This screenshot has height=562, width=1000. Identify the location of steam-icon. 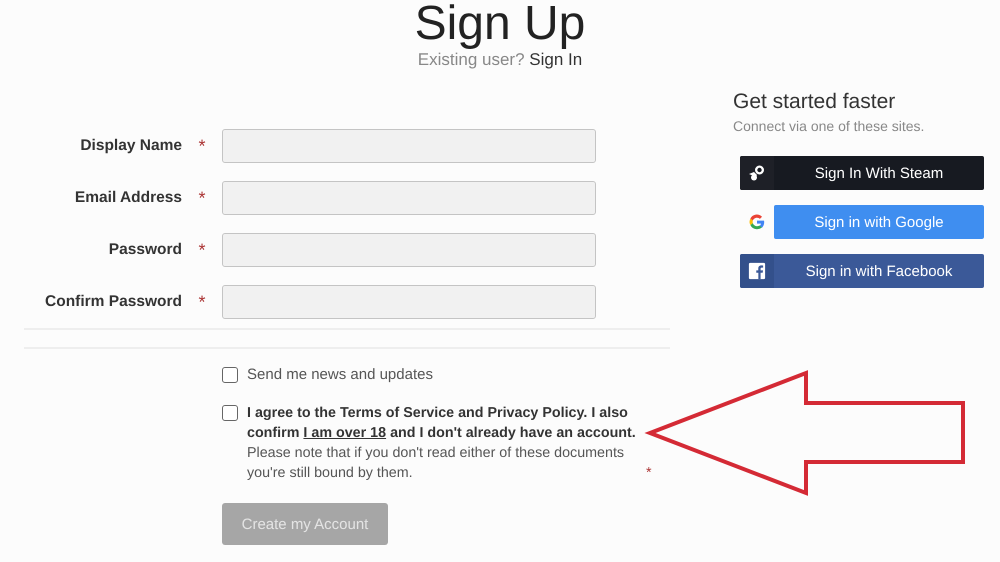
(757, 173).